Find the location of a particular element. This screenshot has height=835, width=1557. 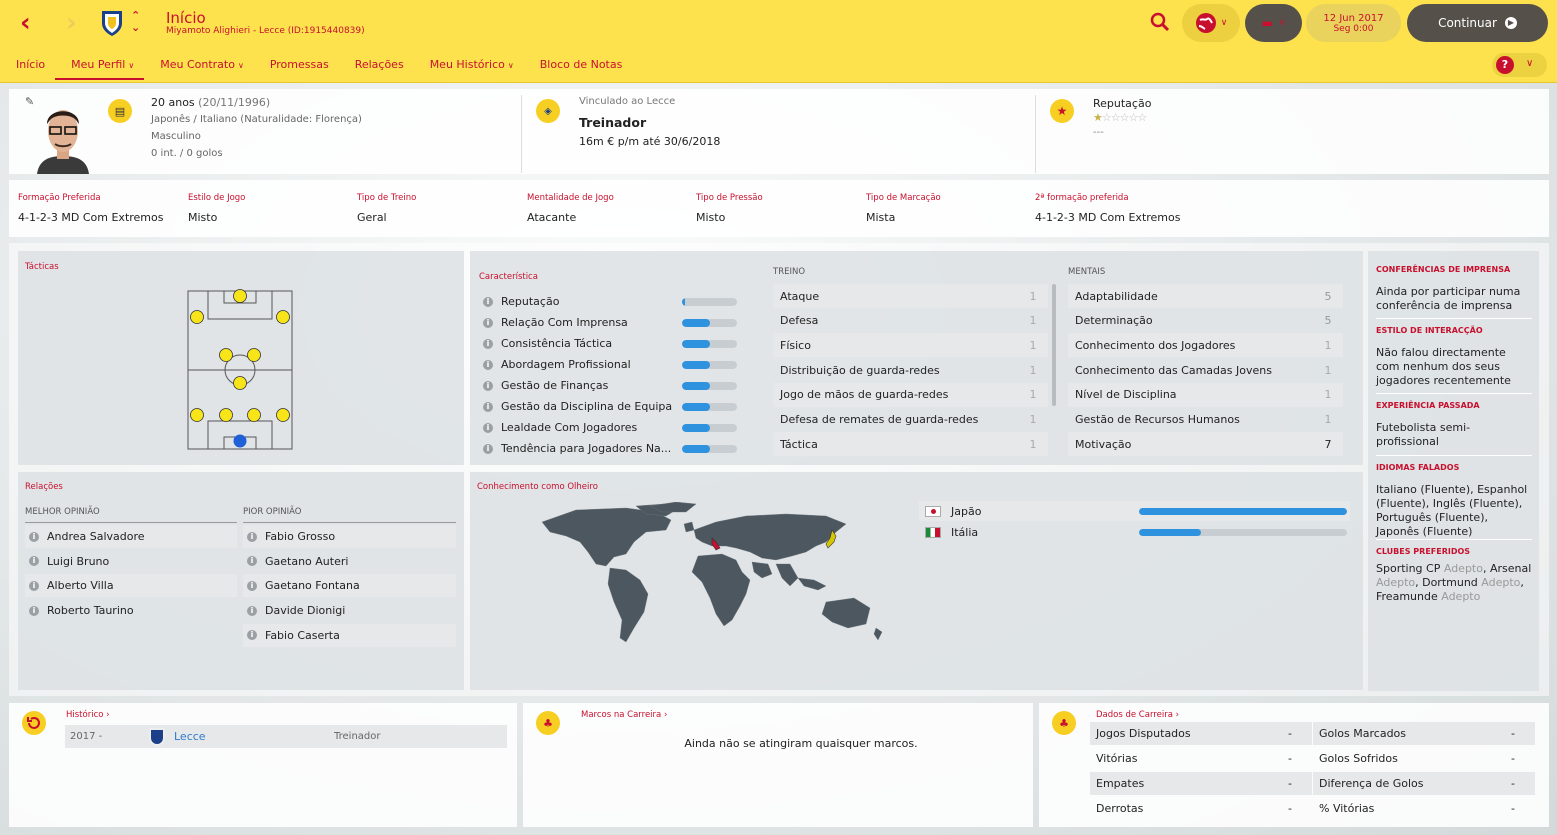

training-row: Táctica 1 is located at coordinates (910, 444).